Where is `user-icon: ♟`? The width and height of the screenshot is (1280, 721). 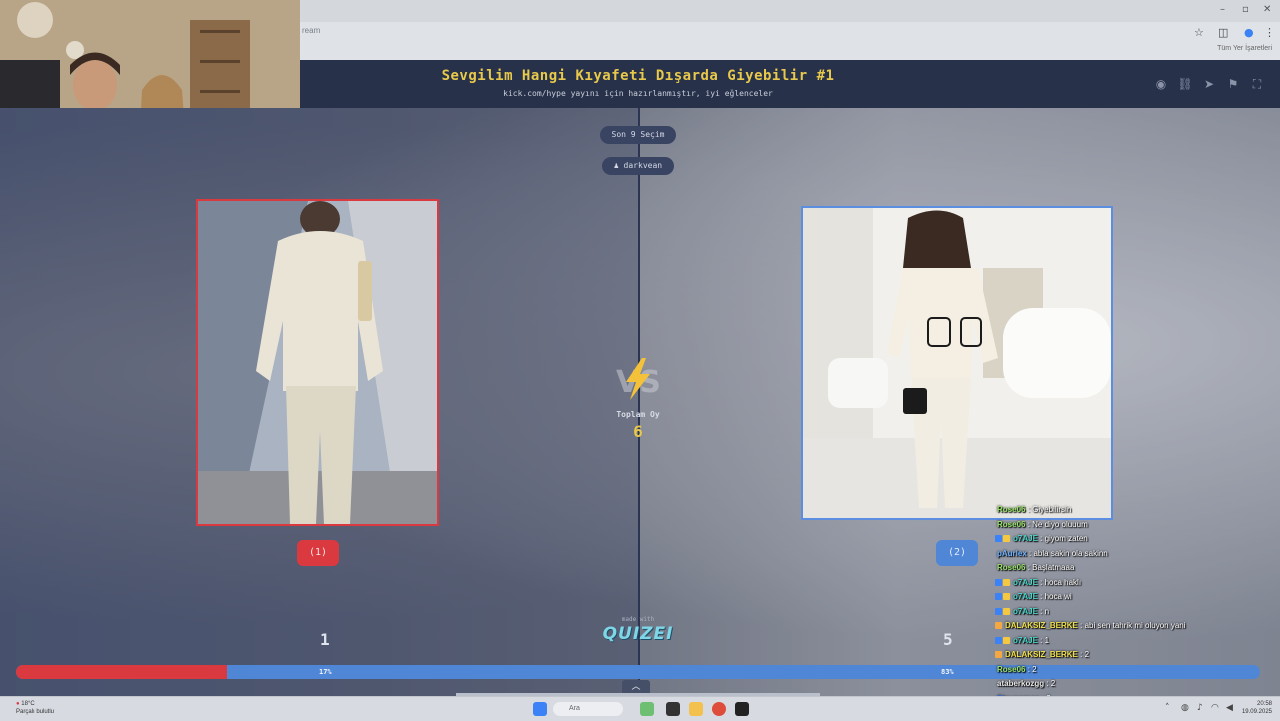
user-icon: ♟ is located at coordinates (618, 165).